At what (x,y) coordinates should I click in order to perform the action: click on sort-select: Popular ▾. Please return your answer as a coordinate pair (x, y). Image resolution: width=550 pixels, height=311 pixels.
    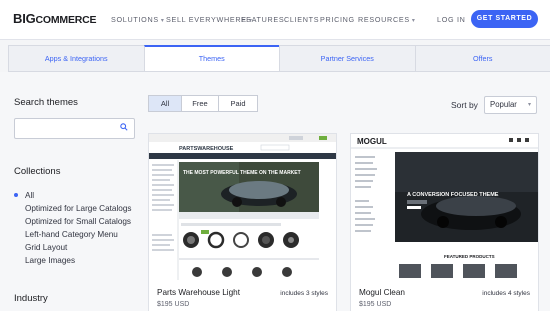
    Looking at the image, I should click on (510, 105).